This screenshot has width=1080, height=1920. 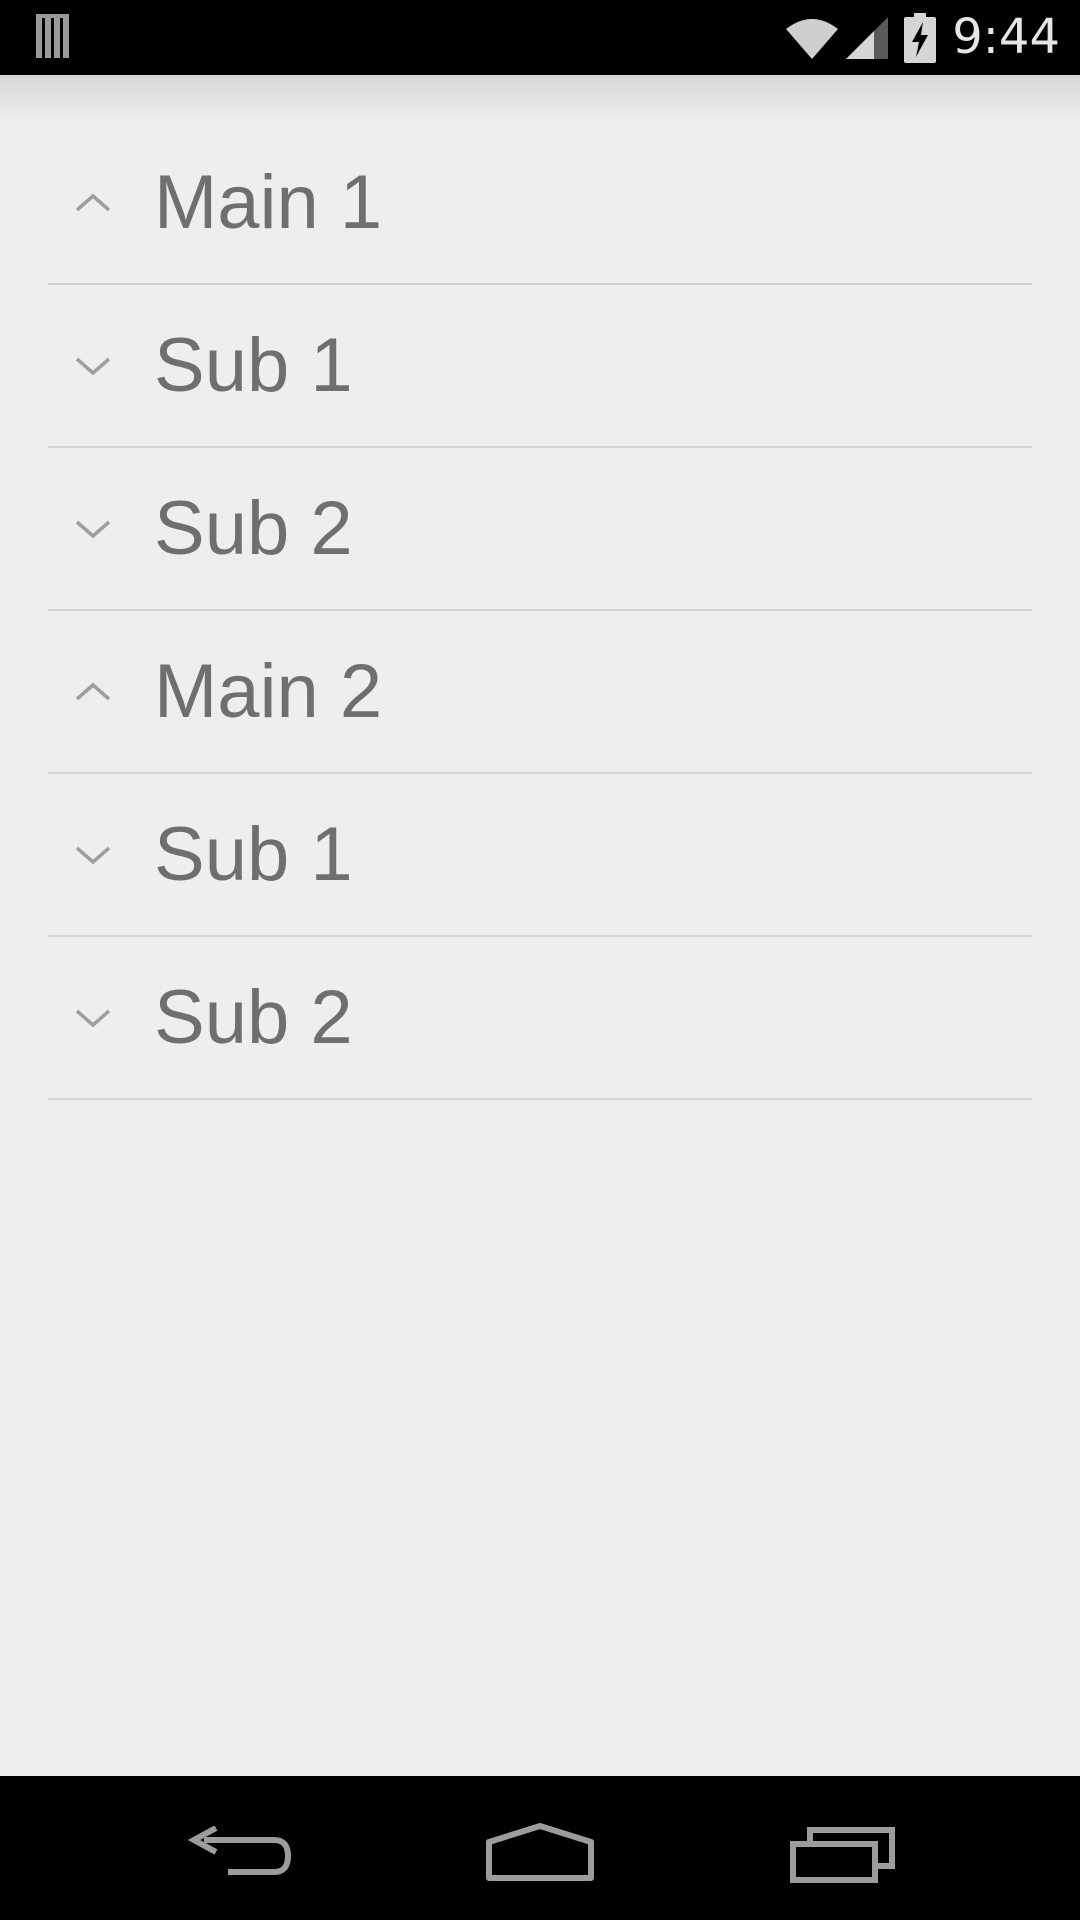 What do you see at coordinates (920, 37) in the screenshot?
I see `battery-charging-icon` at bounding box center [920, 37].